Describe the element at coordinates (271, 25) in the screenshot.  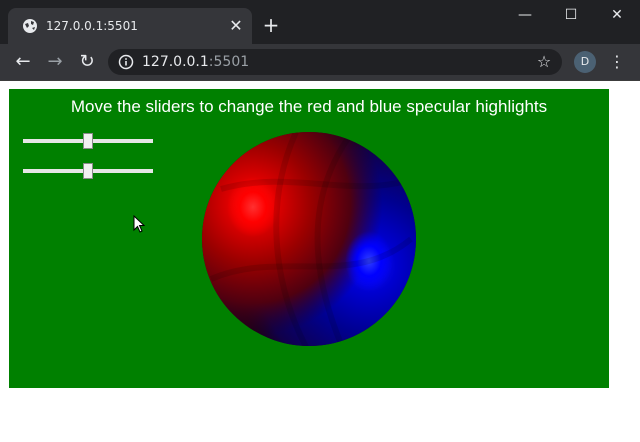
I see `new-tab-icon: +` at that location.